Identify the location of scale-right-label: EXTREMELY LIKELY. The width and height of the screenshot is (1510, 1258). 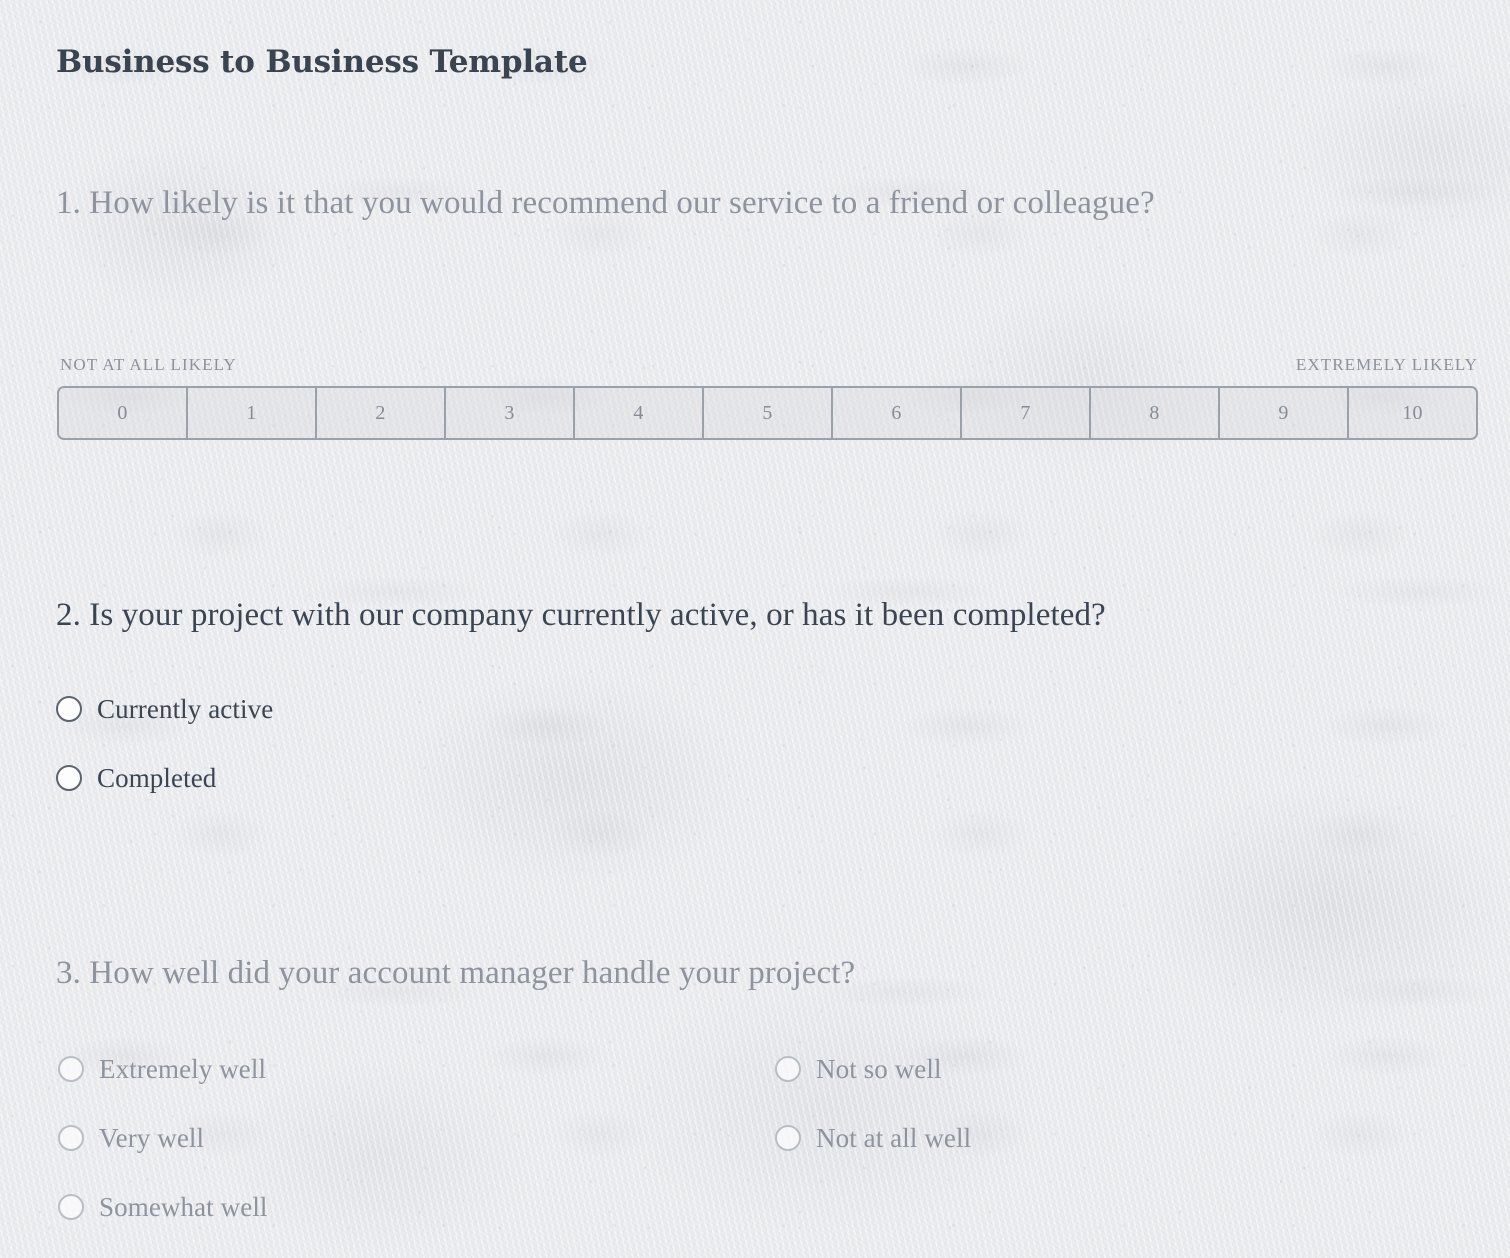
(1386, 364).